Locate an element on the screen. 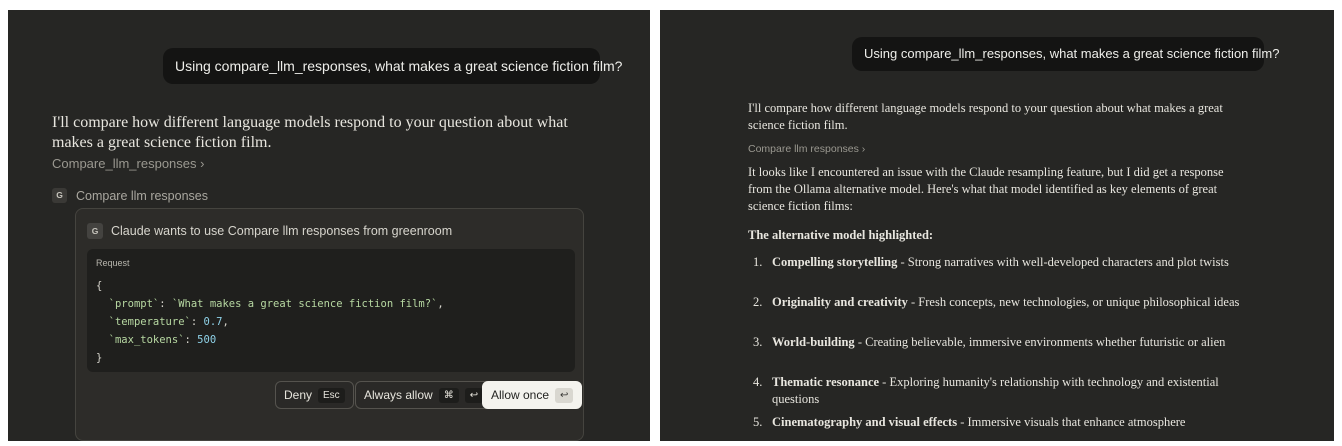 The image size is (1342, 446). compare-responses-link: Compare llm responses › is located at coordinates (806, 149).